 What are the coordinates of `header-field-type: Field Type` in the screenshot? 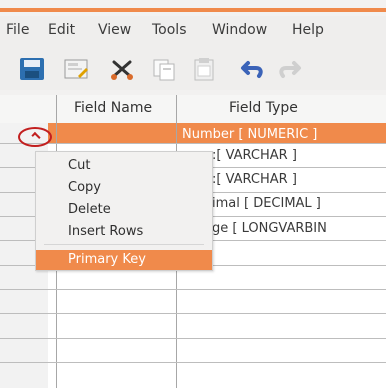 It's located at (281, 109).